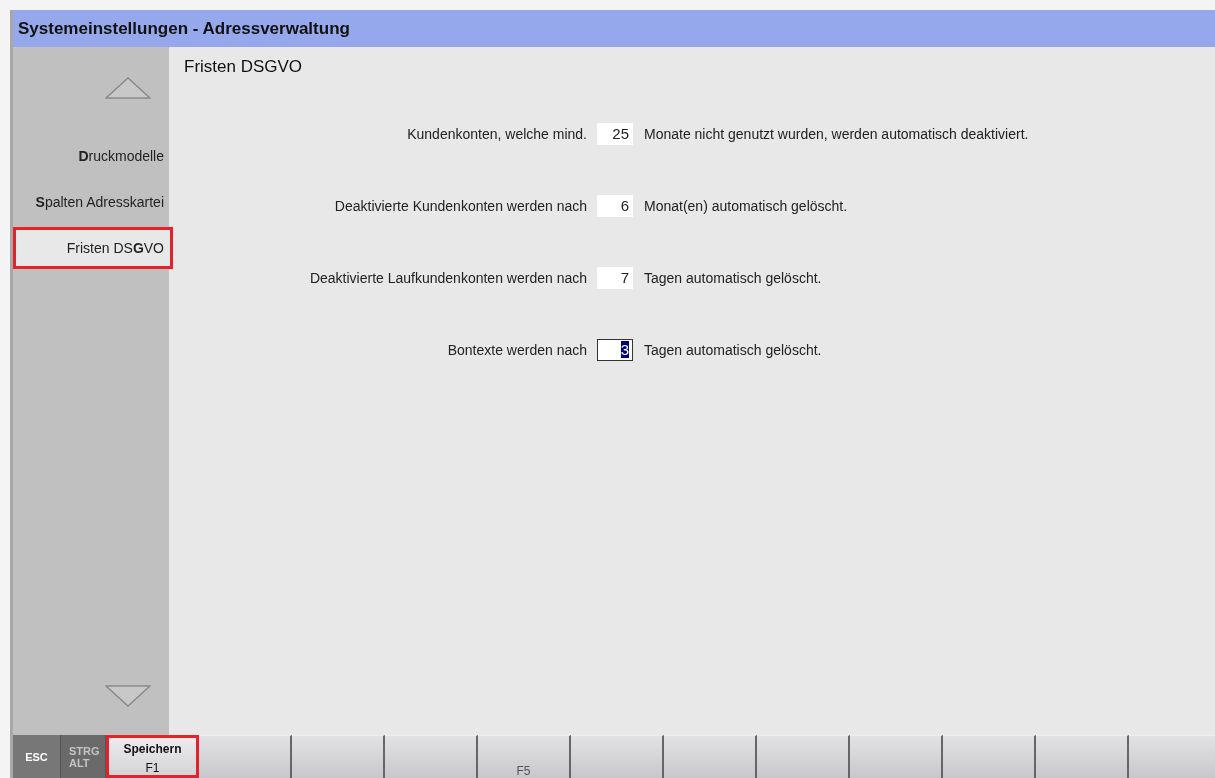 Image resolution: width=1215 pixels, height=778 pixels. I want to click on sidebar-item: Spalten Adresskartei, so click(91, 202).